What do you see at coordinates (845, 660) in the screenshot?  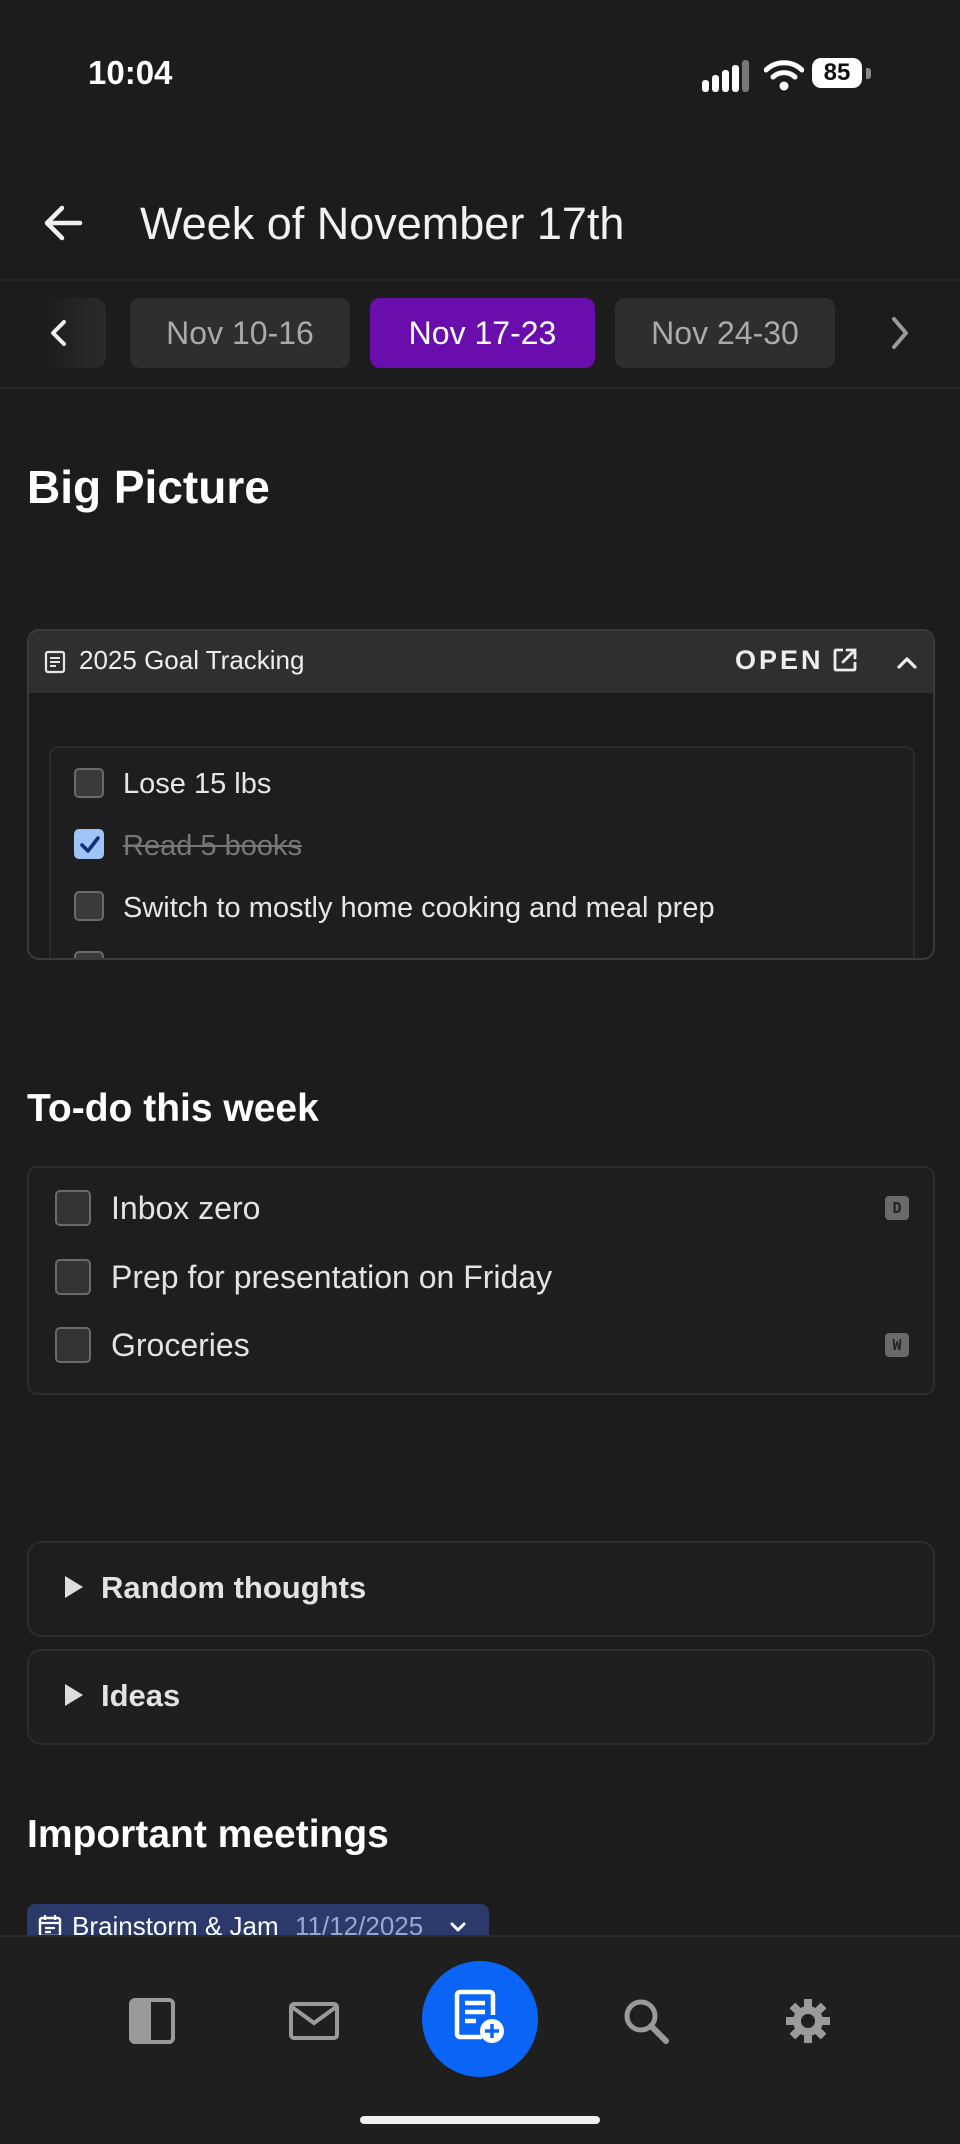 I see `external-link-icon` at bounding box center [845, 660].